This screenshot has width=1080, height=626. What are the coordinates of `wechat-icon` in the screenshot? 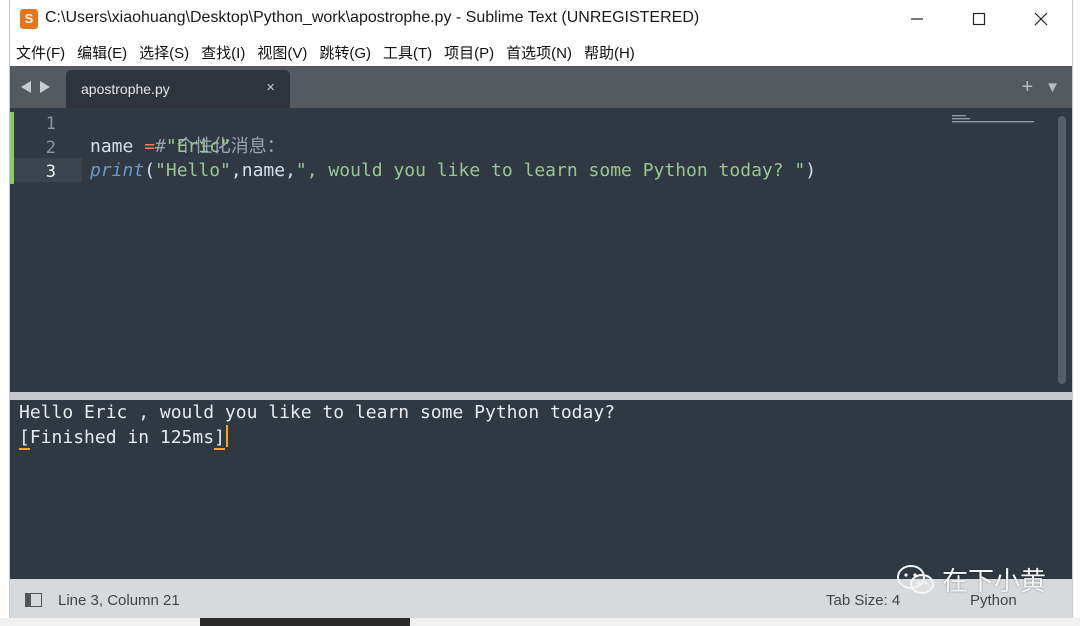 It's located at (915, 579).